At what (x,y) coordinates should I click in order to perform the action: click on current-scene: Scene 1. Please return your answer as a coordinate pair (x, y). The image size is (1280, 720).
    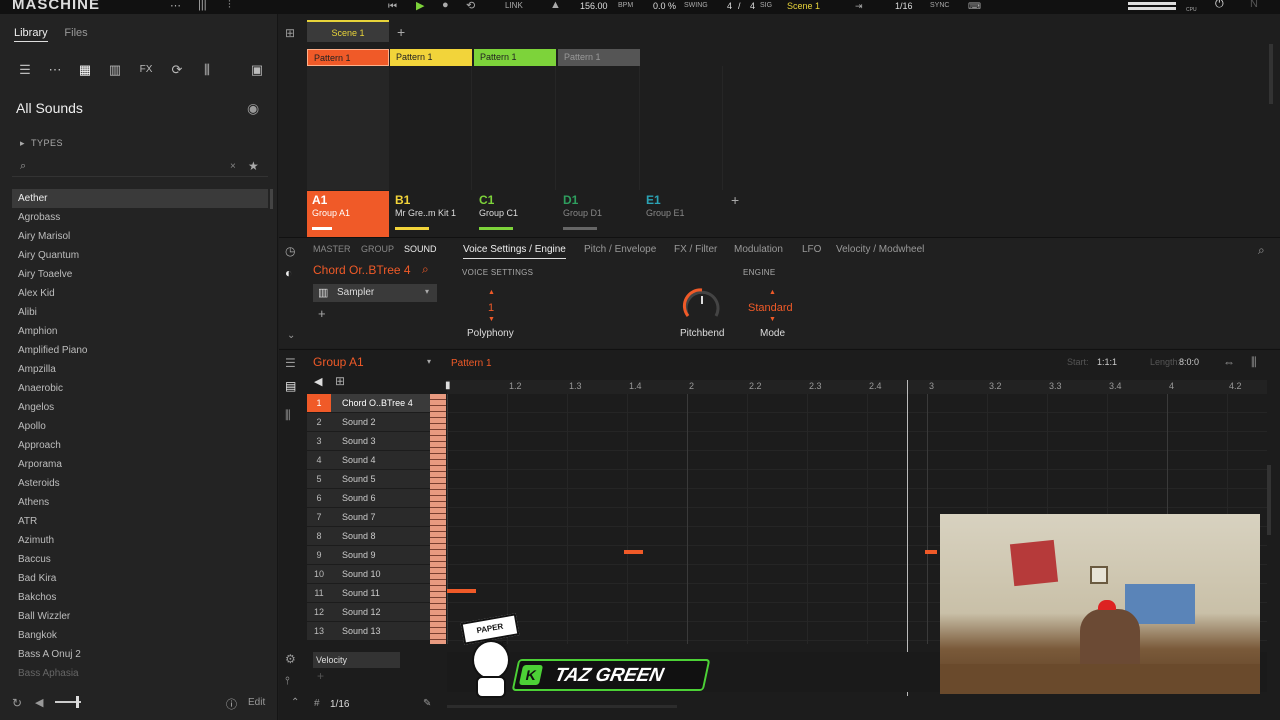
    Looking at the image, I should click on (803, 6).